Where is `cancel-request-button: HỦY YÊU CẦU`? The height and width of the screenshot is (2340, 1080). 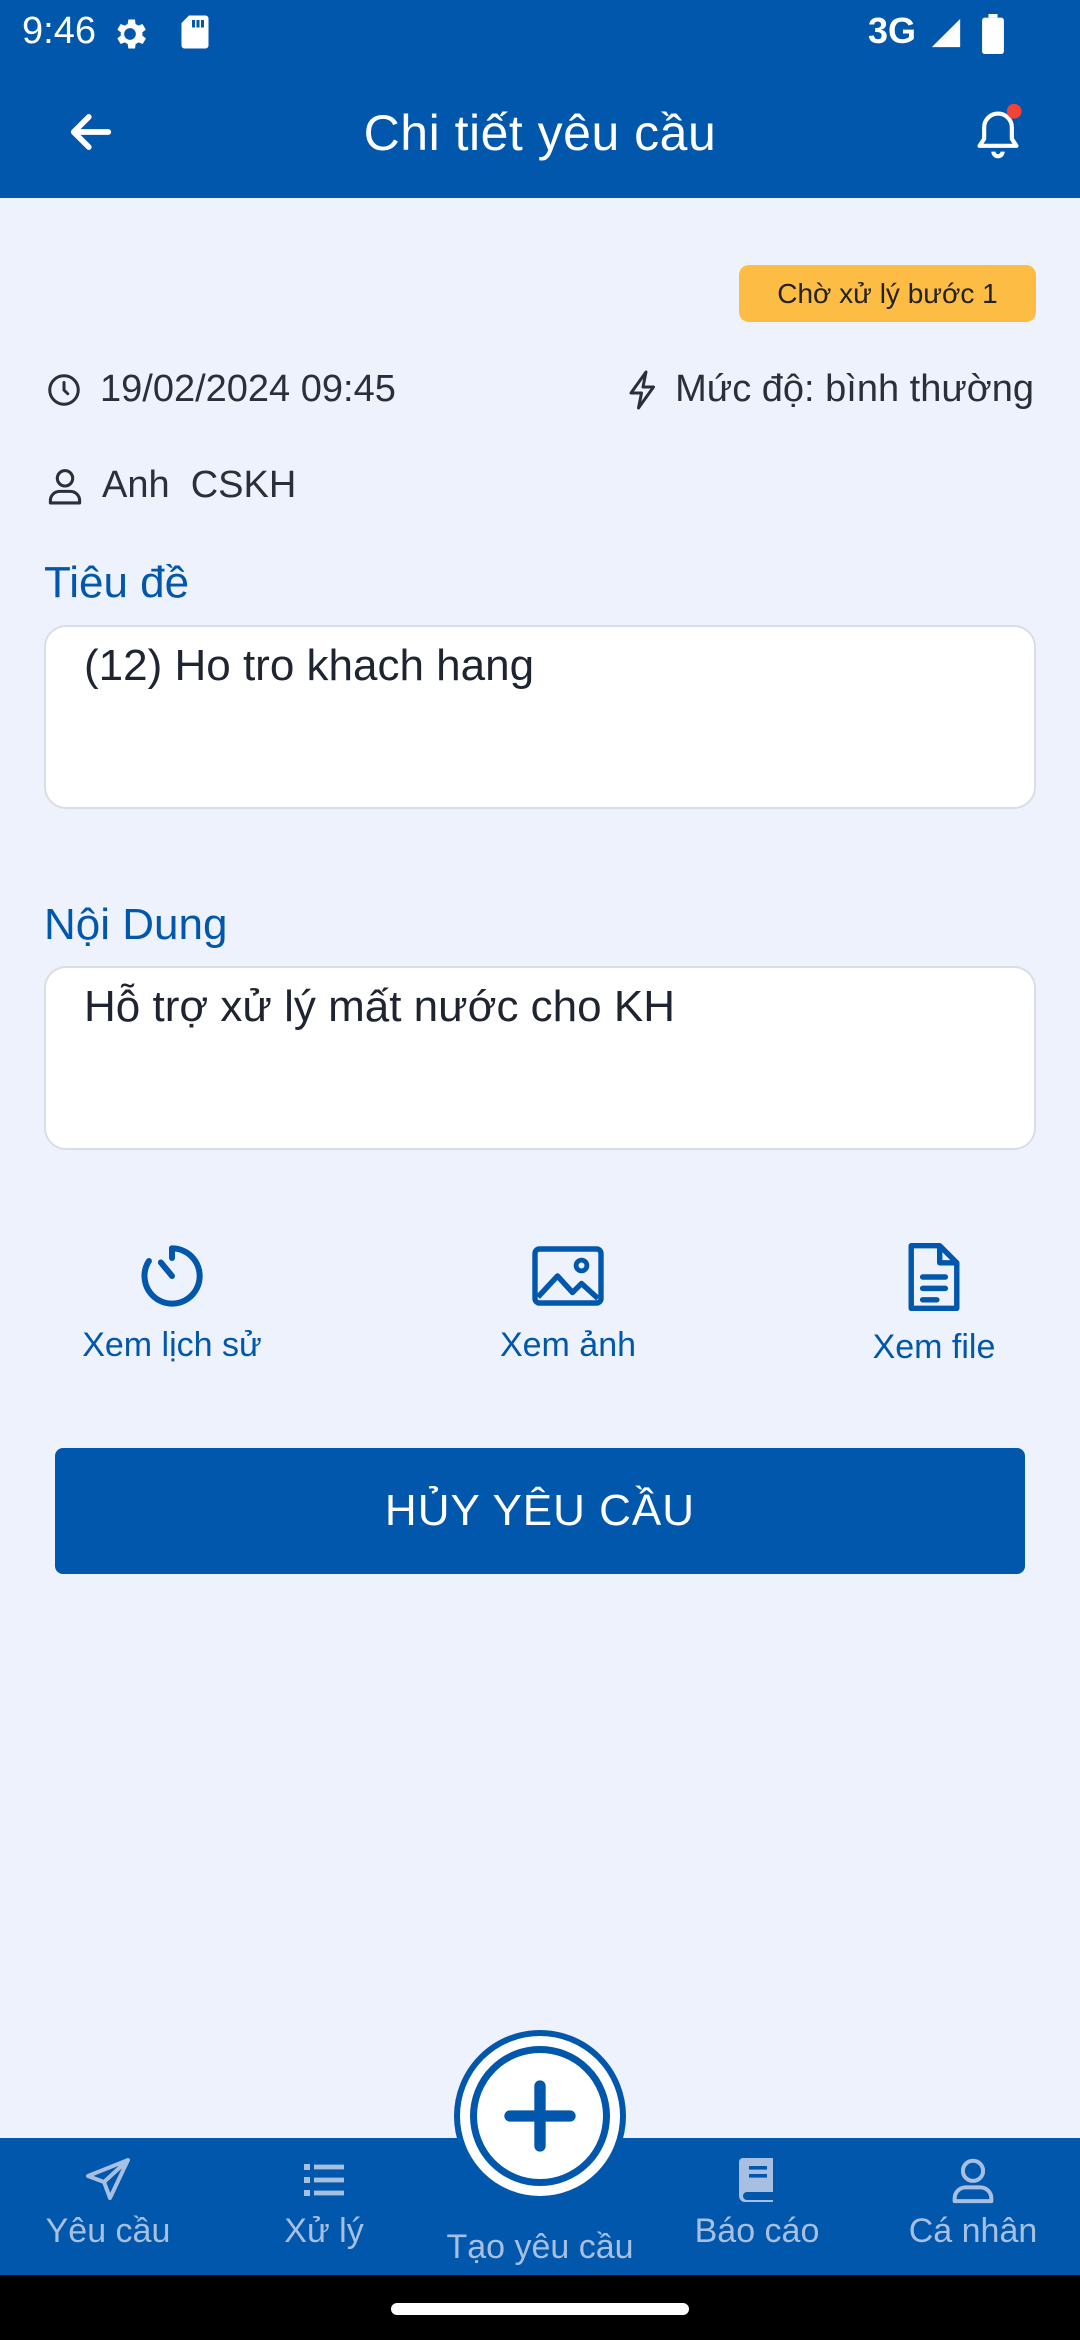 cancel-request-button: HỦY YÊU CẦU is located at coordinates (540, 1511).